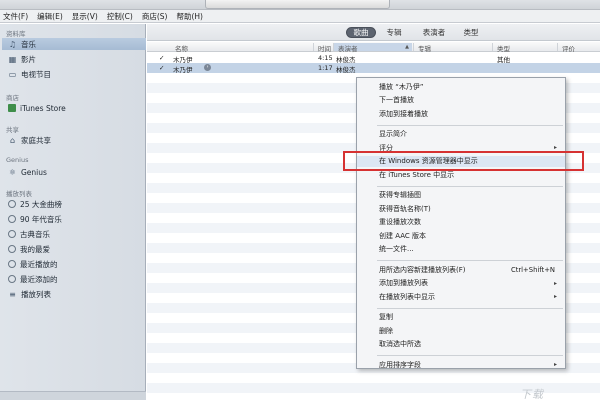 The image size is (600, 400). Describe the element at coordinates (503, 48) in the screenshot. I see `column-header-genre: 类型` at that location.